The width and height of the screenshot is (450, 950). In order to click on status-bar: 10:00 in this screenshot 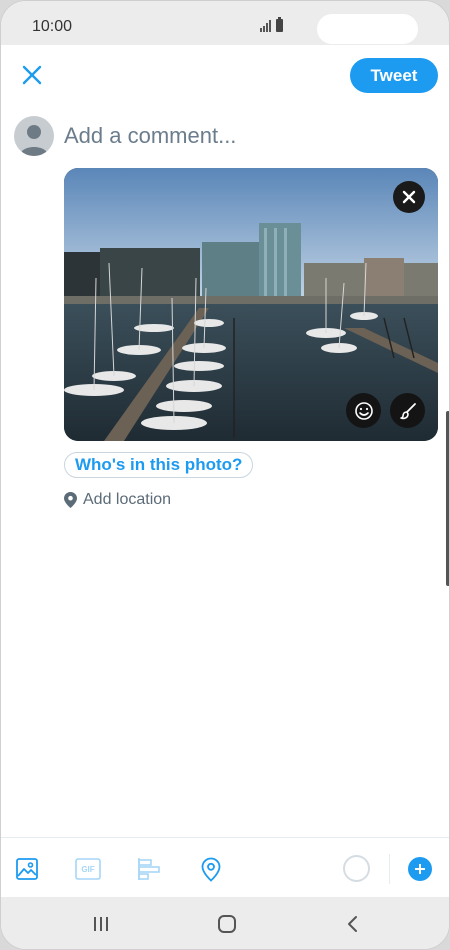, I will do `click(225, 23)`.